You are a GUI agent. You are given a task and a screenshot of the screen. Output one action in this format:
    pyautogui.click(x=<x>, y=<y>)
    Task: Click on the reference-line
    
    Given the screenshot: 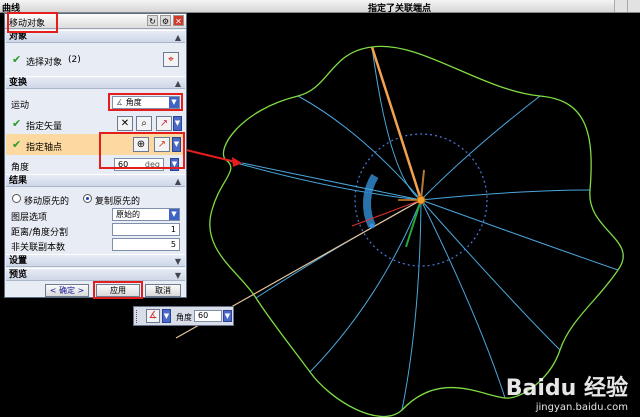 What is the action you would take?
    pyautogui.click(x=331, y=181)
    